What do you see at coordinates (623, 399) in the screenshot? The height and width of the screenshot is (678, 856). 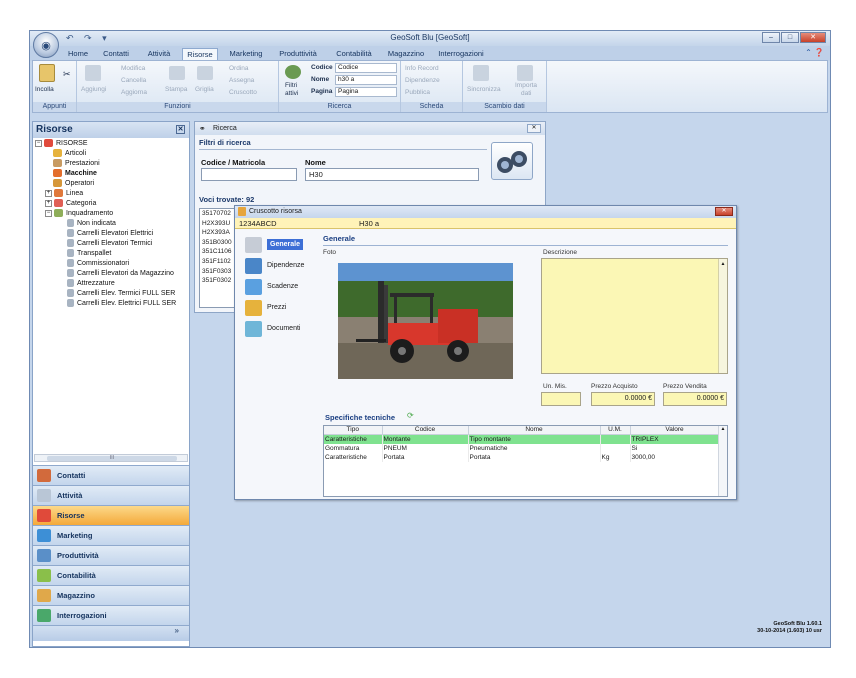 I see `prezzo-acquisto-field: 0.0000 €` at bounding box center [623, 399].